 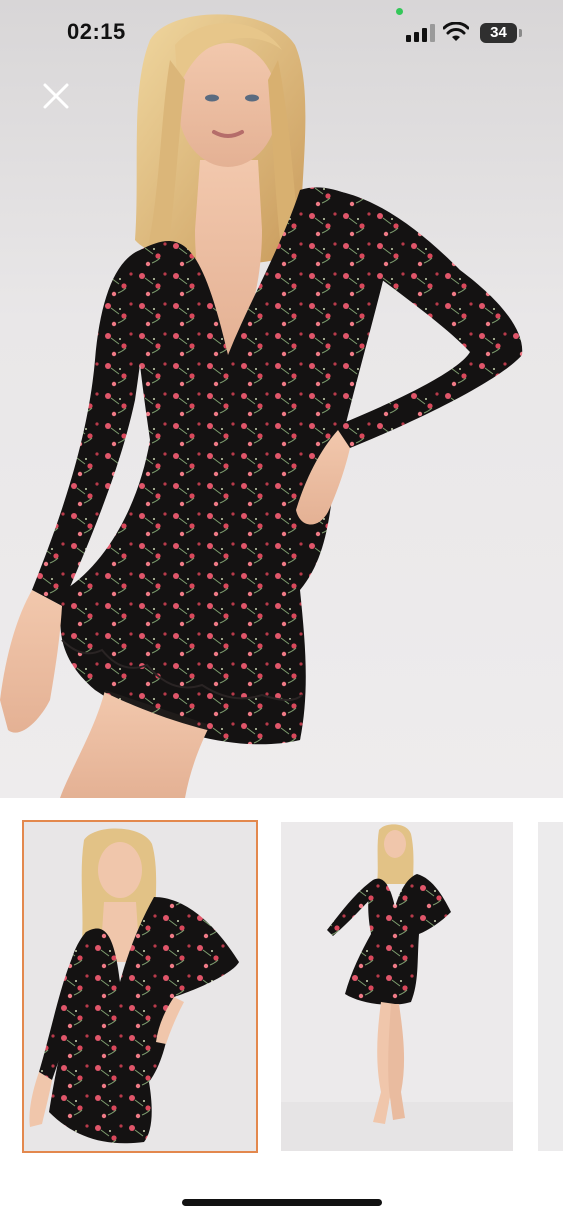 I want to click on close-icon, so click(x=56, y=96).